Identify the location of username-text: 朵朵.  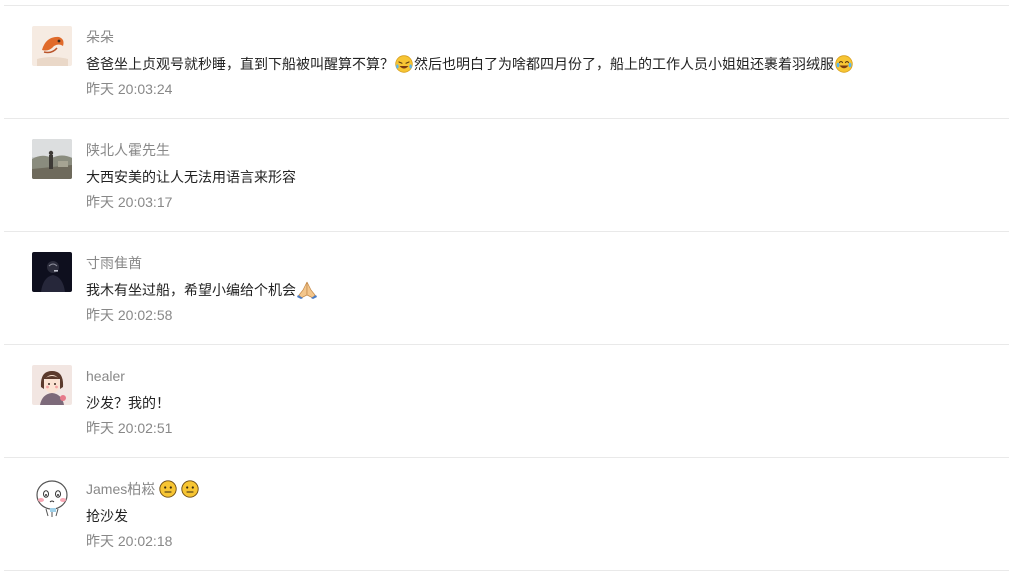
(100, 37).